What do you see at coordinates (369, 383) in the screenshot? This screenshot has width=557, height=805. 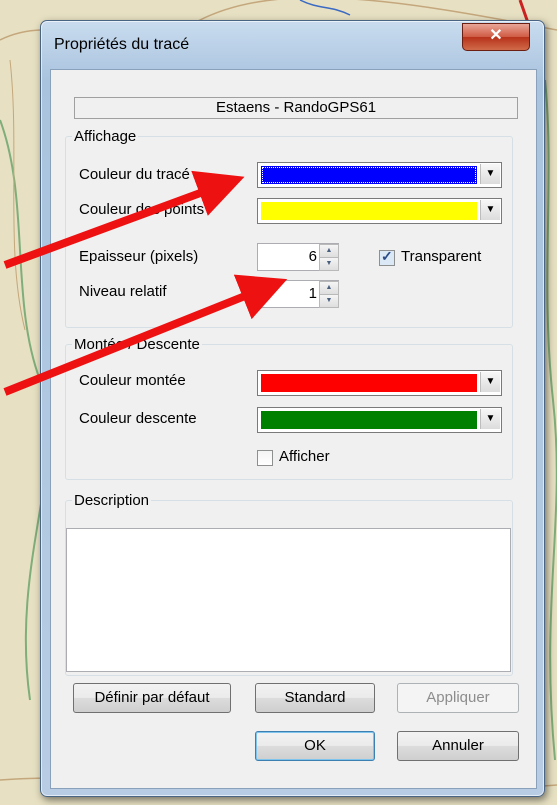 I see `couleur-montee-swatch` at bounding box center [369, 383].